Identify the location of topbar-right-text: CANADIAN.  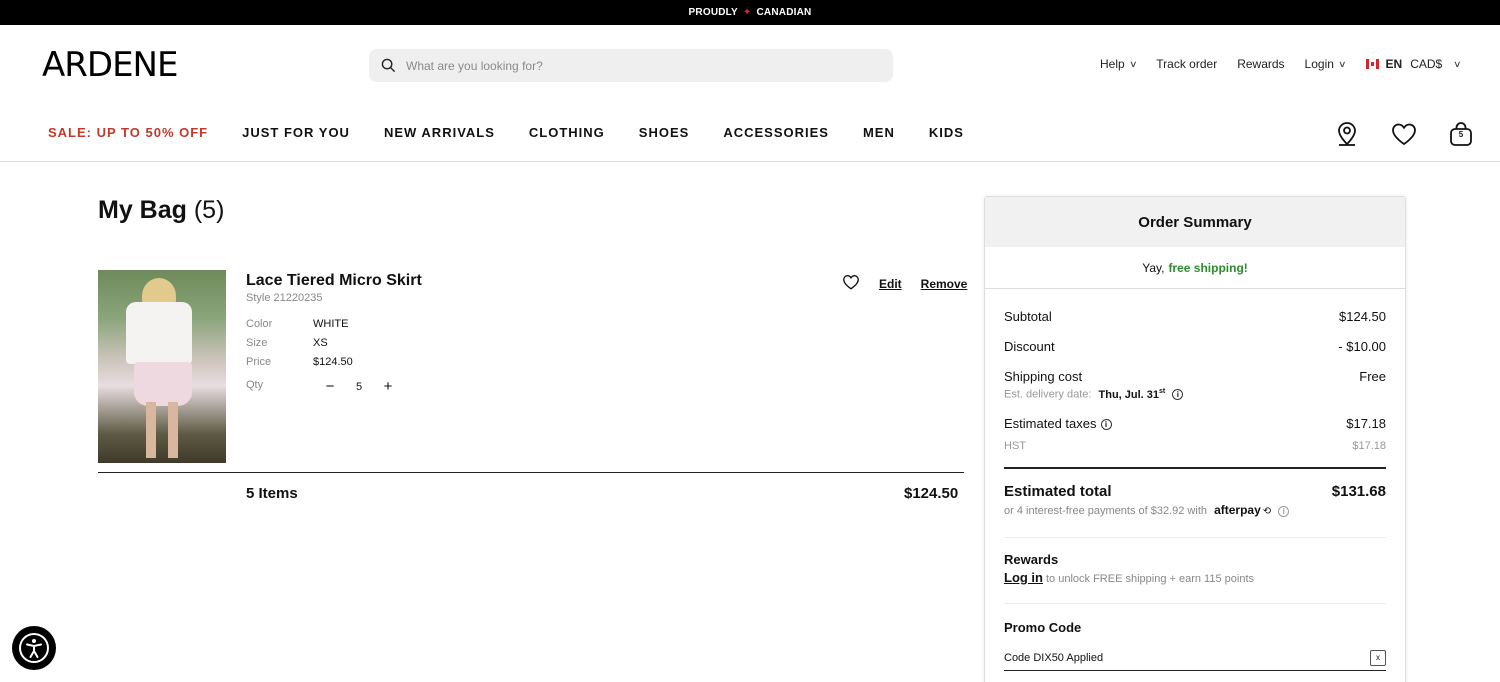
(784, 12).